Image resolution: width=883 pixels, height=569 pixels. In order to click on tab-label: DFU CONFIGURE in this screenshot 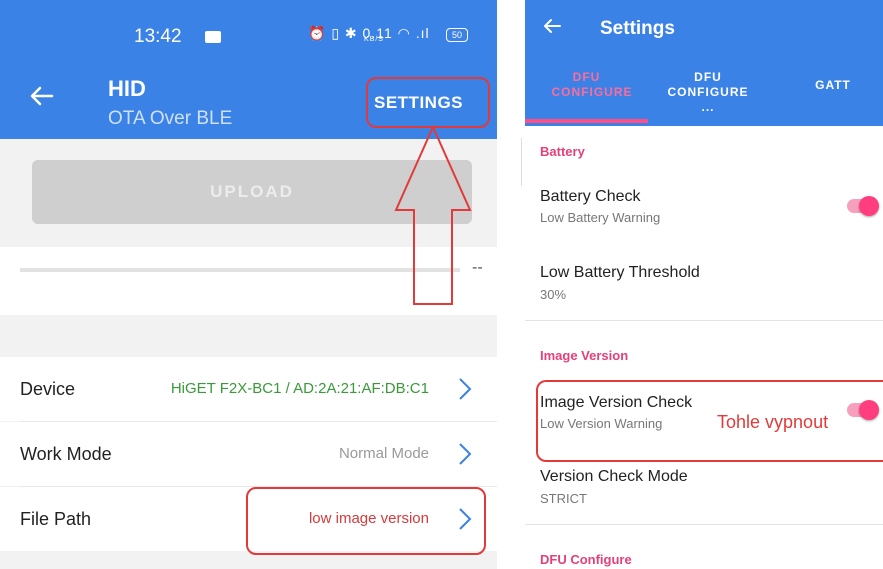, I will do `click(592, 84)`.